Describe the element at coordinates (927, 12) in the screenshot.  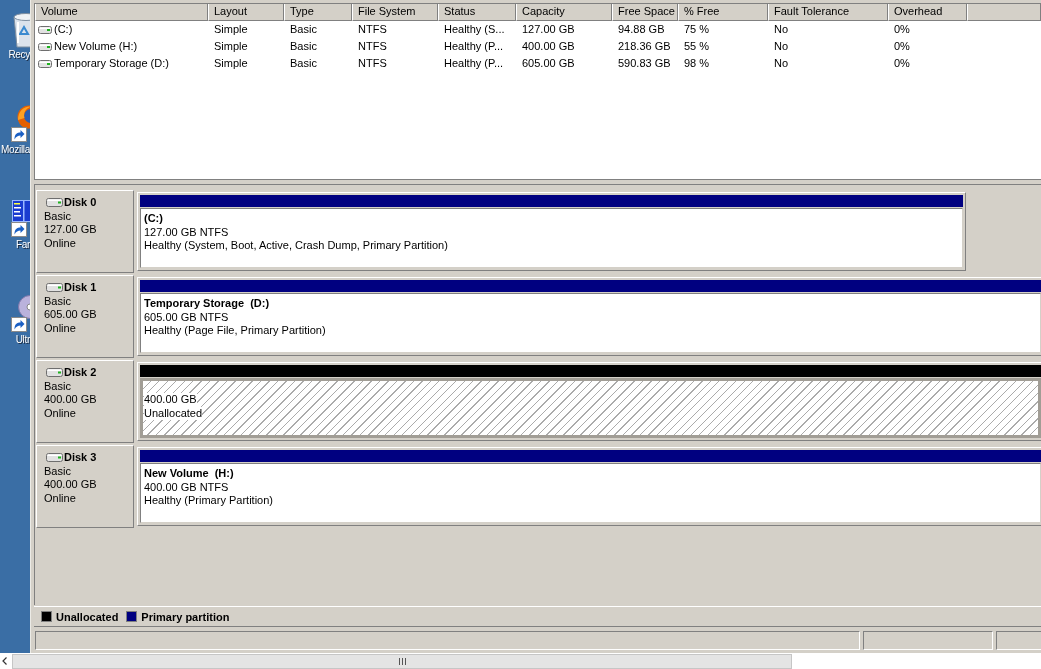
I see `column-header: Overhead` at that location.